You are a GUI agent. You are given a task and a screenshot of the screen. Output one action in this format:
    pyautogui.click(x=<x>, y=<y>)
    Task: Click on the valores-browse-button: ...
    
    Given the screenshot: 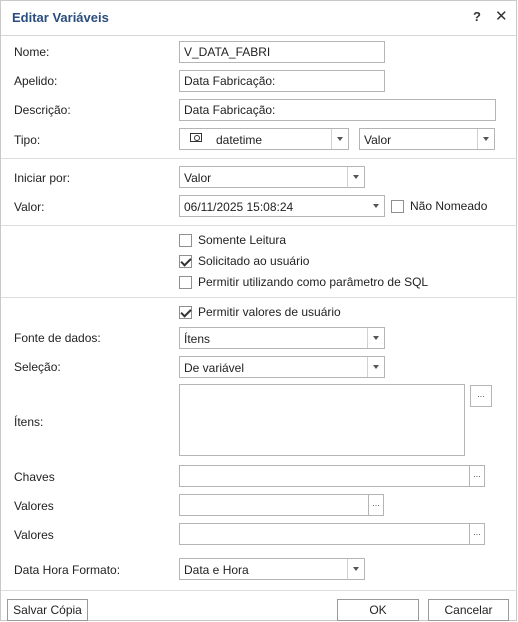 What is the action you would take?
    pyautogui.click(x=376, y=505)
    